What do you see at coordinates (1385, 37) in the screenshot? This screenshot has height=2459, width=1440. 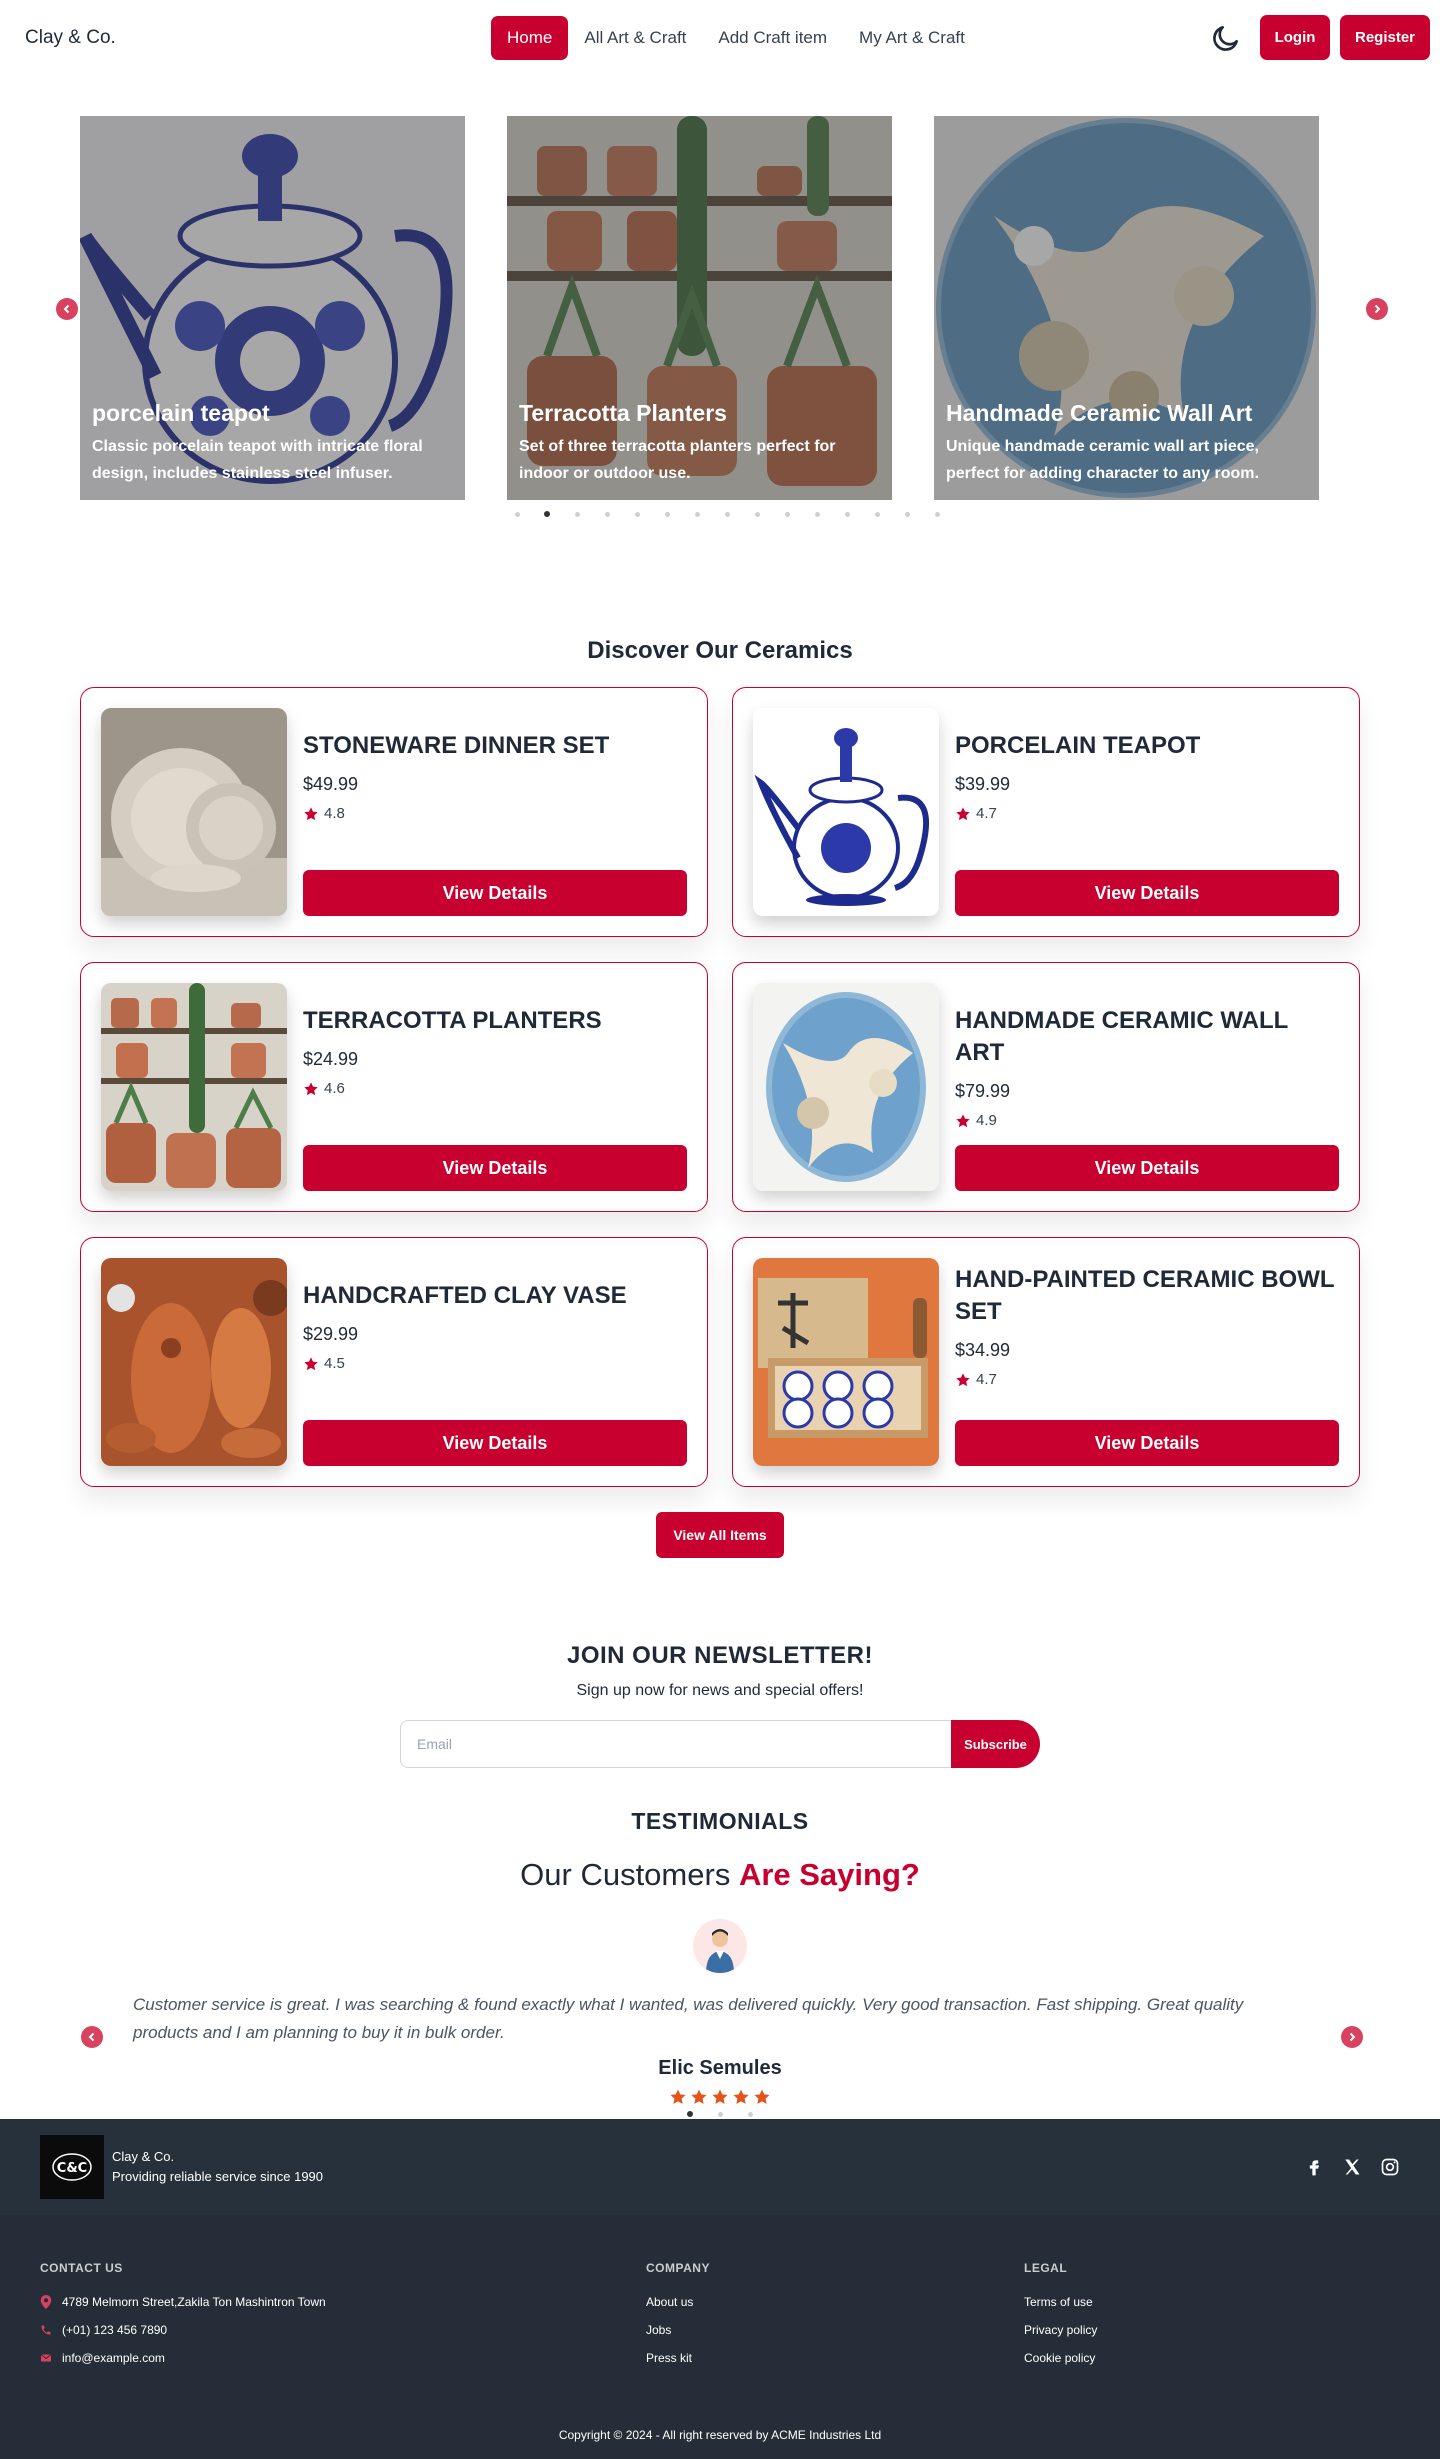 I see `register-button: Register` at bounding box center [1385, 37].